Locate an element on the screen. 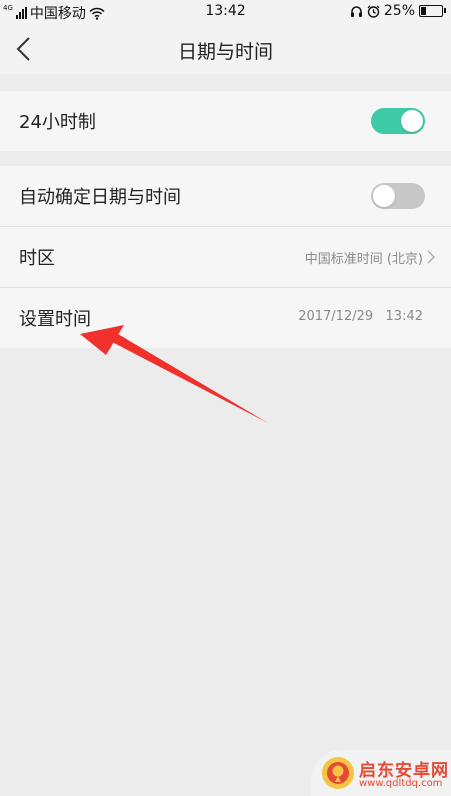  setting-label: 时区 is located at coordinates (37, 258).